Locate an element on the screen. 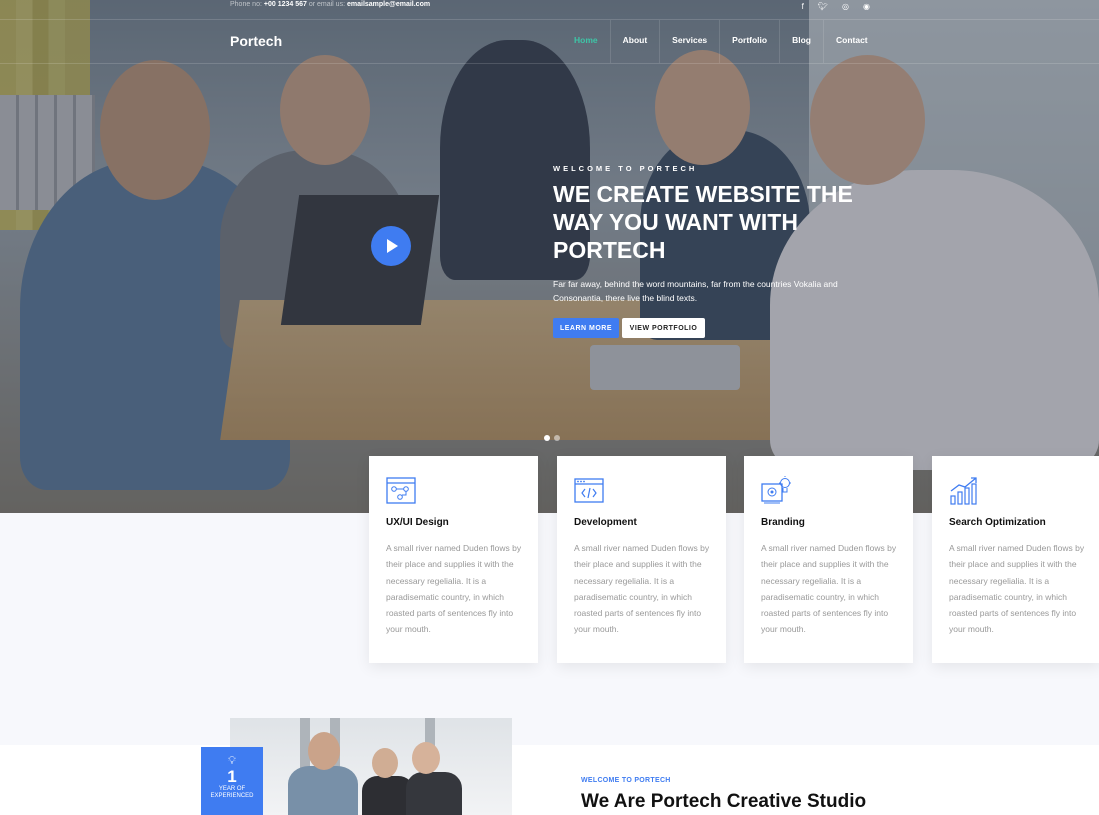 Image resolution: width=1099 pixels, height=815 pixels. branding-icon is located at coordinates (776, 490).